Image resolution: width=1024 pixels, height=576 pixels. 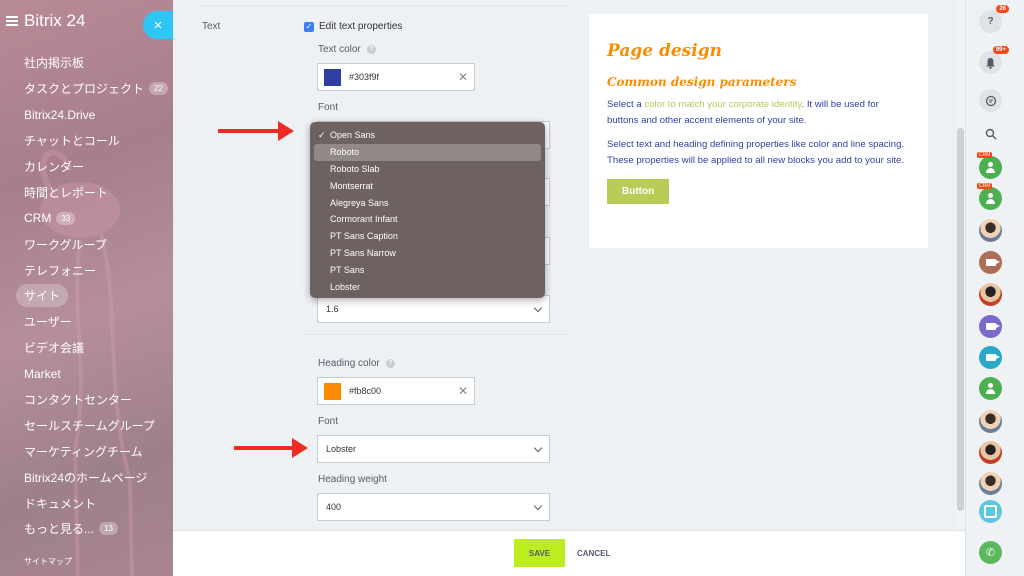 I want to click on count-badge: 22, so click(x=158, y=89).